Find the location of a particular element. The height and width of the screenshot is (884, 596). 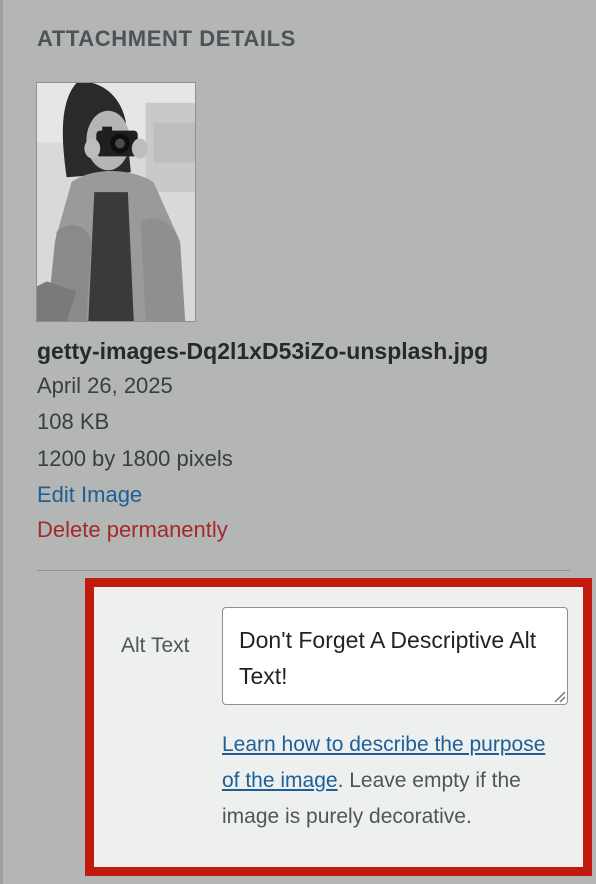

attachment-dimensions: 1200 by 1800 pixels is located at coordinates (135, 458).